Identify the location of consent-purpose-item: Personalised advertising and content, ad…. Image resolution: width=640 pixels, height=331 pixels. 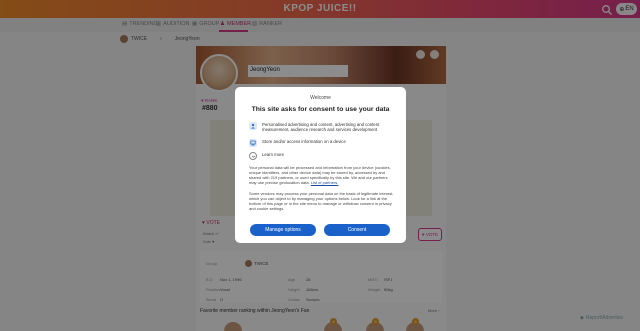
(321, 127).